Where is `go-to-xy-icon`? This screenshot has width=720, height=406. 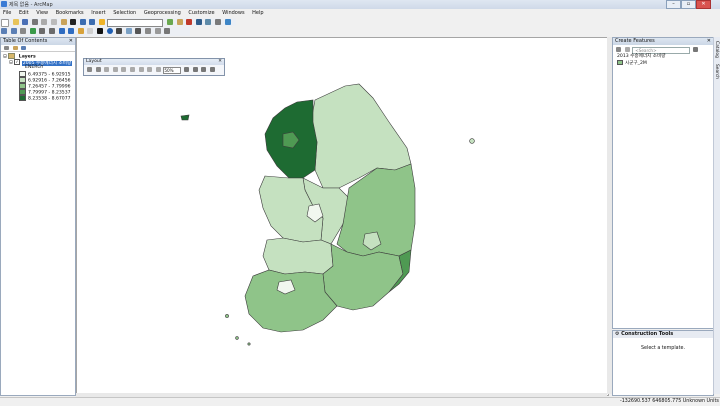 go-to-xy-icon is located at coordinates (157, 31).